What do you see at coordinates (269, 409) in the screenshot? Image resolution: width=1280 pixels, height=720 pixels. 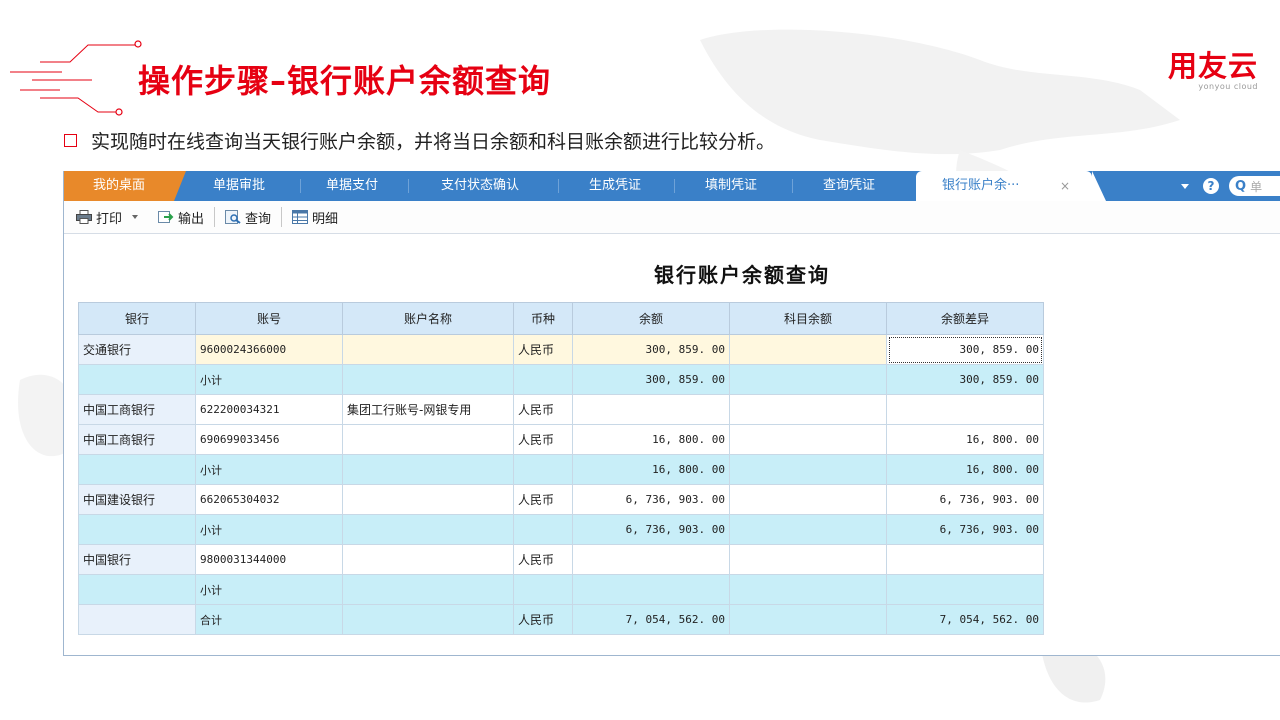 I see `account-cell: 622200034321` at bounding box center [269, 409].